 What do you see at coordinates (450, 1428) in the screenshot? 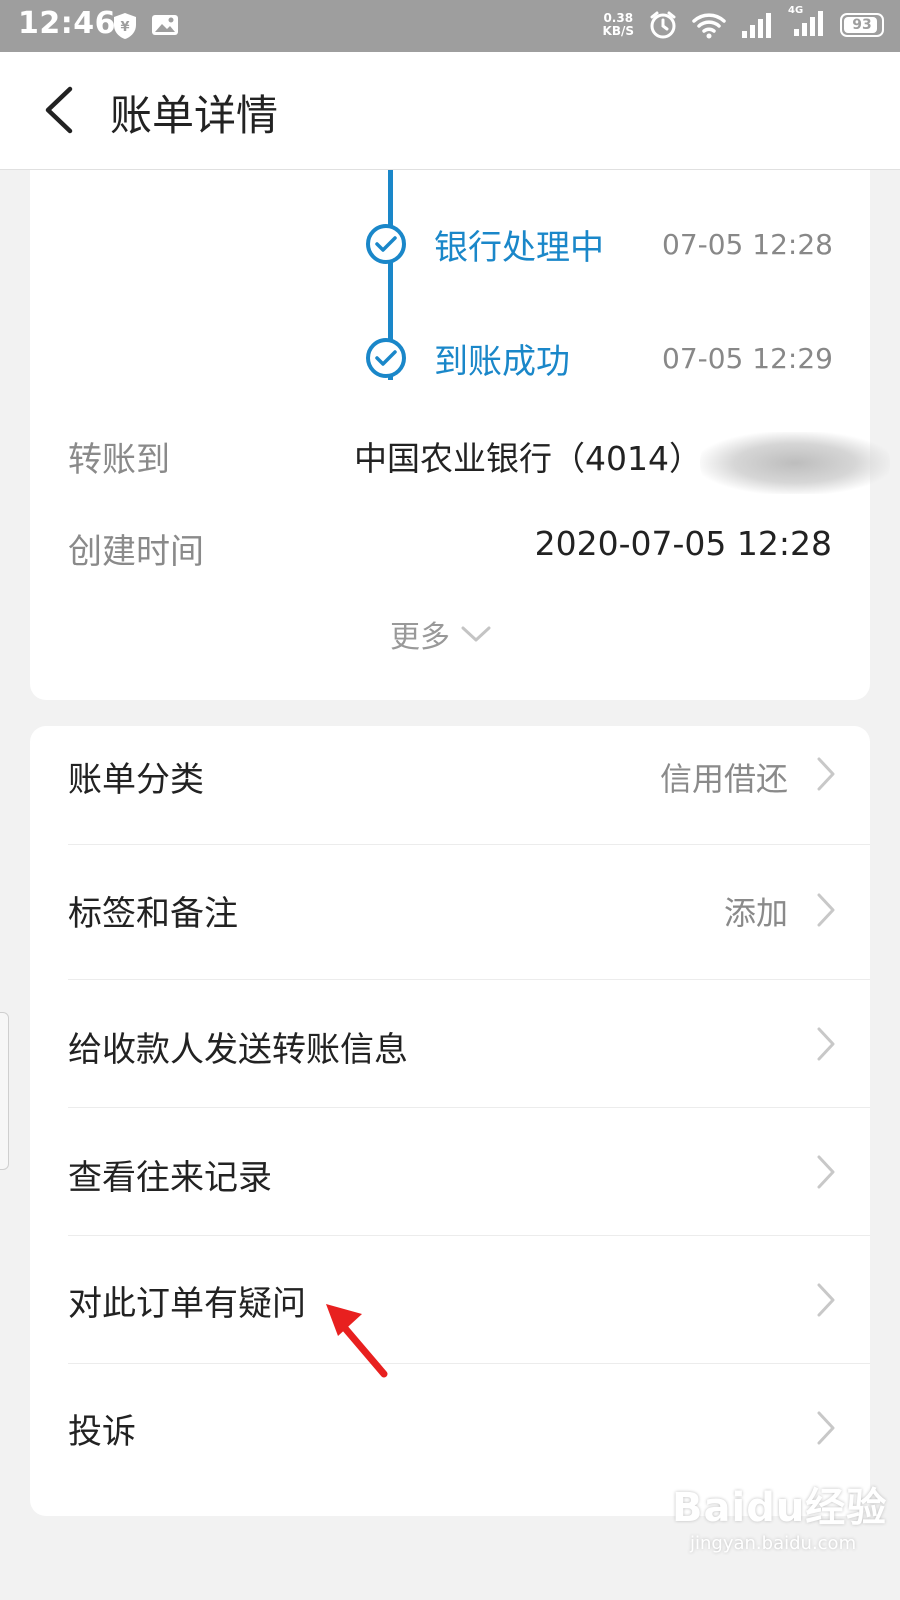
I see `list-item-complain: 投诉` at bounding box center [450, 1428].